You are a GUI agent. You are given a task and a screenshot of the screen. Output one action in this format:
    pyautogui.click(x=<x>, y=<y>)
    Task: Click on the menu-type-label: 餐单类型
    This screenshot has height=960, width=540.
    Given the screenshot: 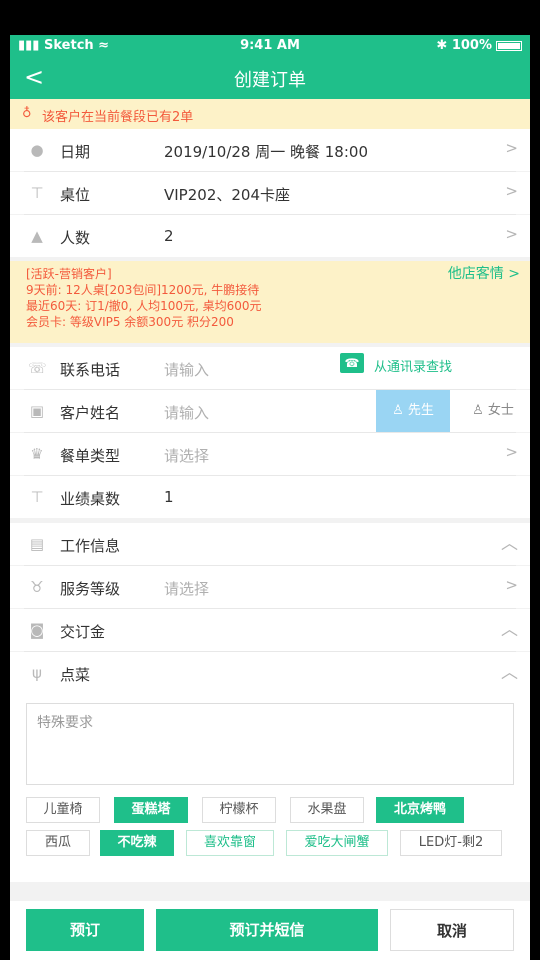 What is the action you would take?
    pyautogui.click(x=90, y=456)
    